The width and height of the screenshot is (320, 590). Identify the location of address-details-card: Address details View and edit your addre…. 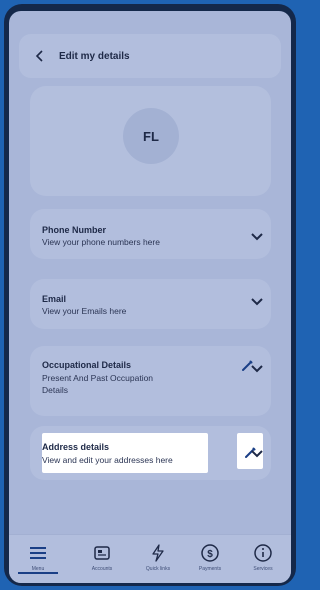
(150, 453).